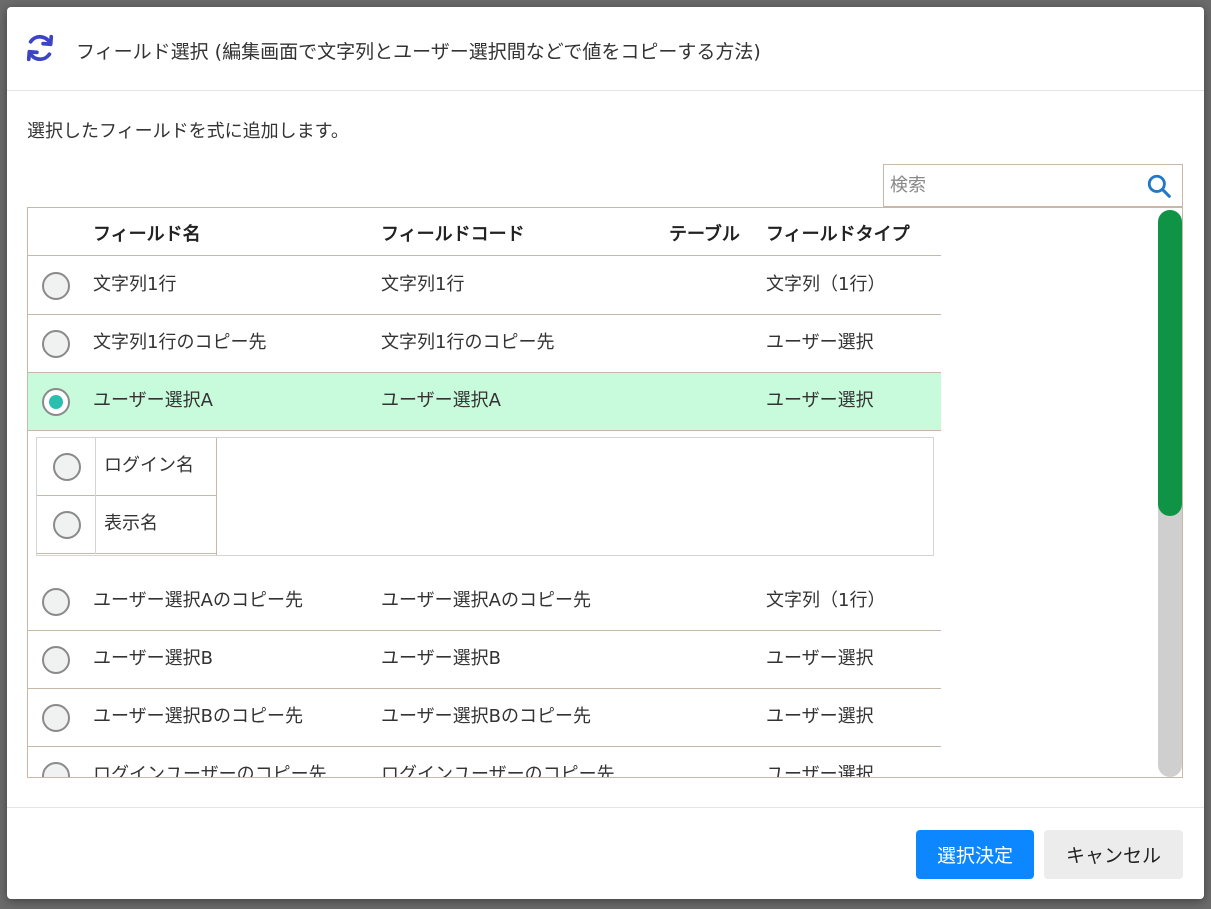 This screenshot has width=1211, height=909. What do you see at coordinates (605, 853) in the screenshot?
I see `dialog-footer: 選択決定 キャンセル` at bounding box center [605, 853].